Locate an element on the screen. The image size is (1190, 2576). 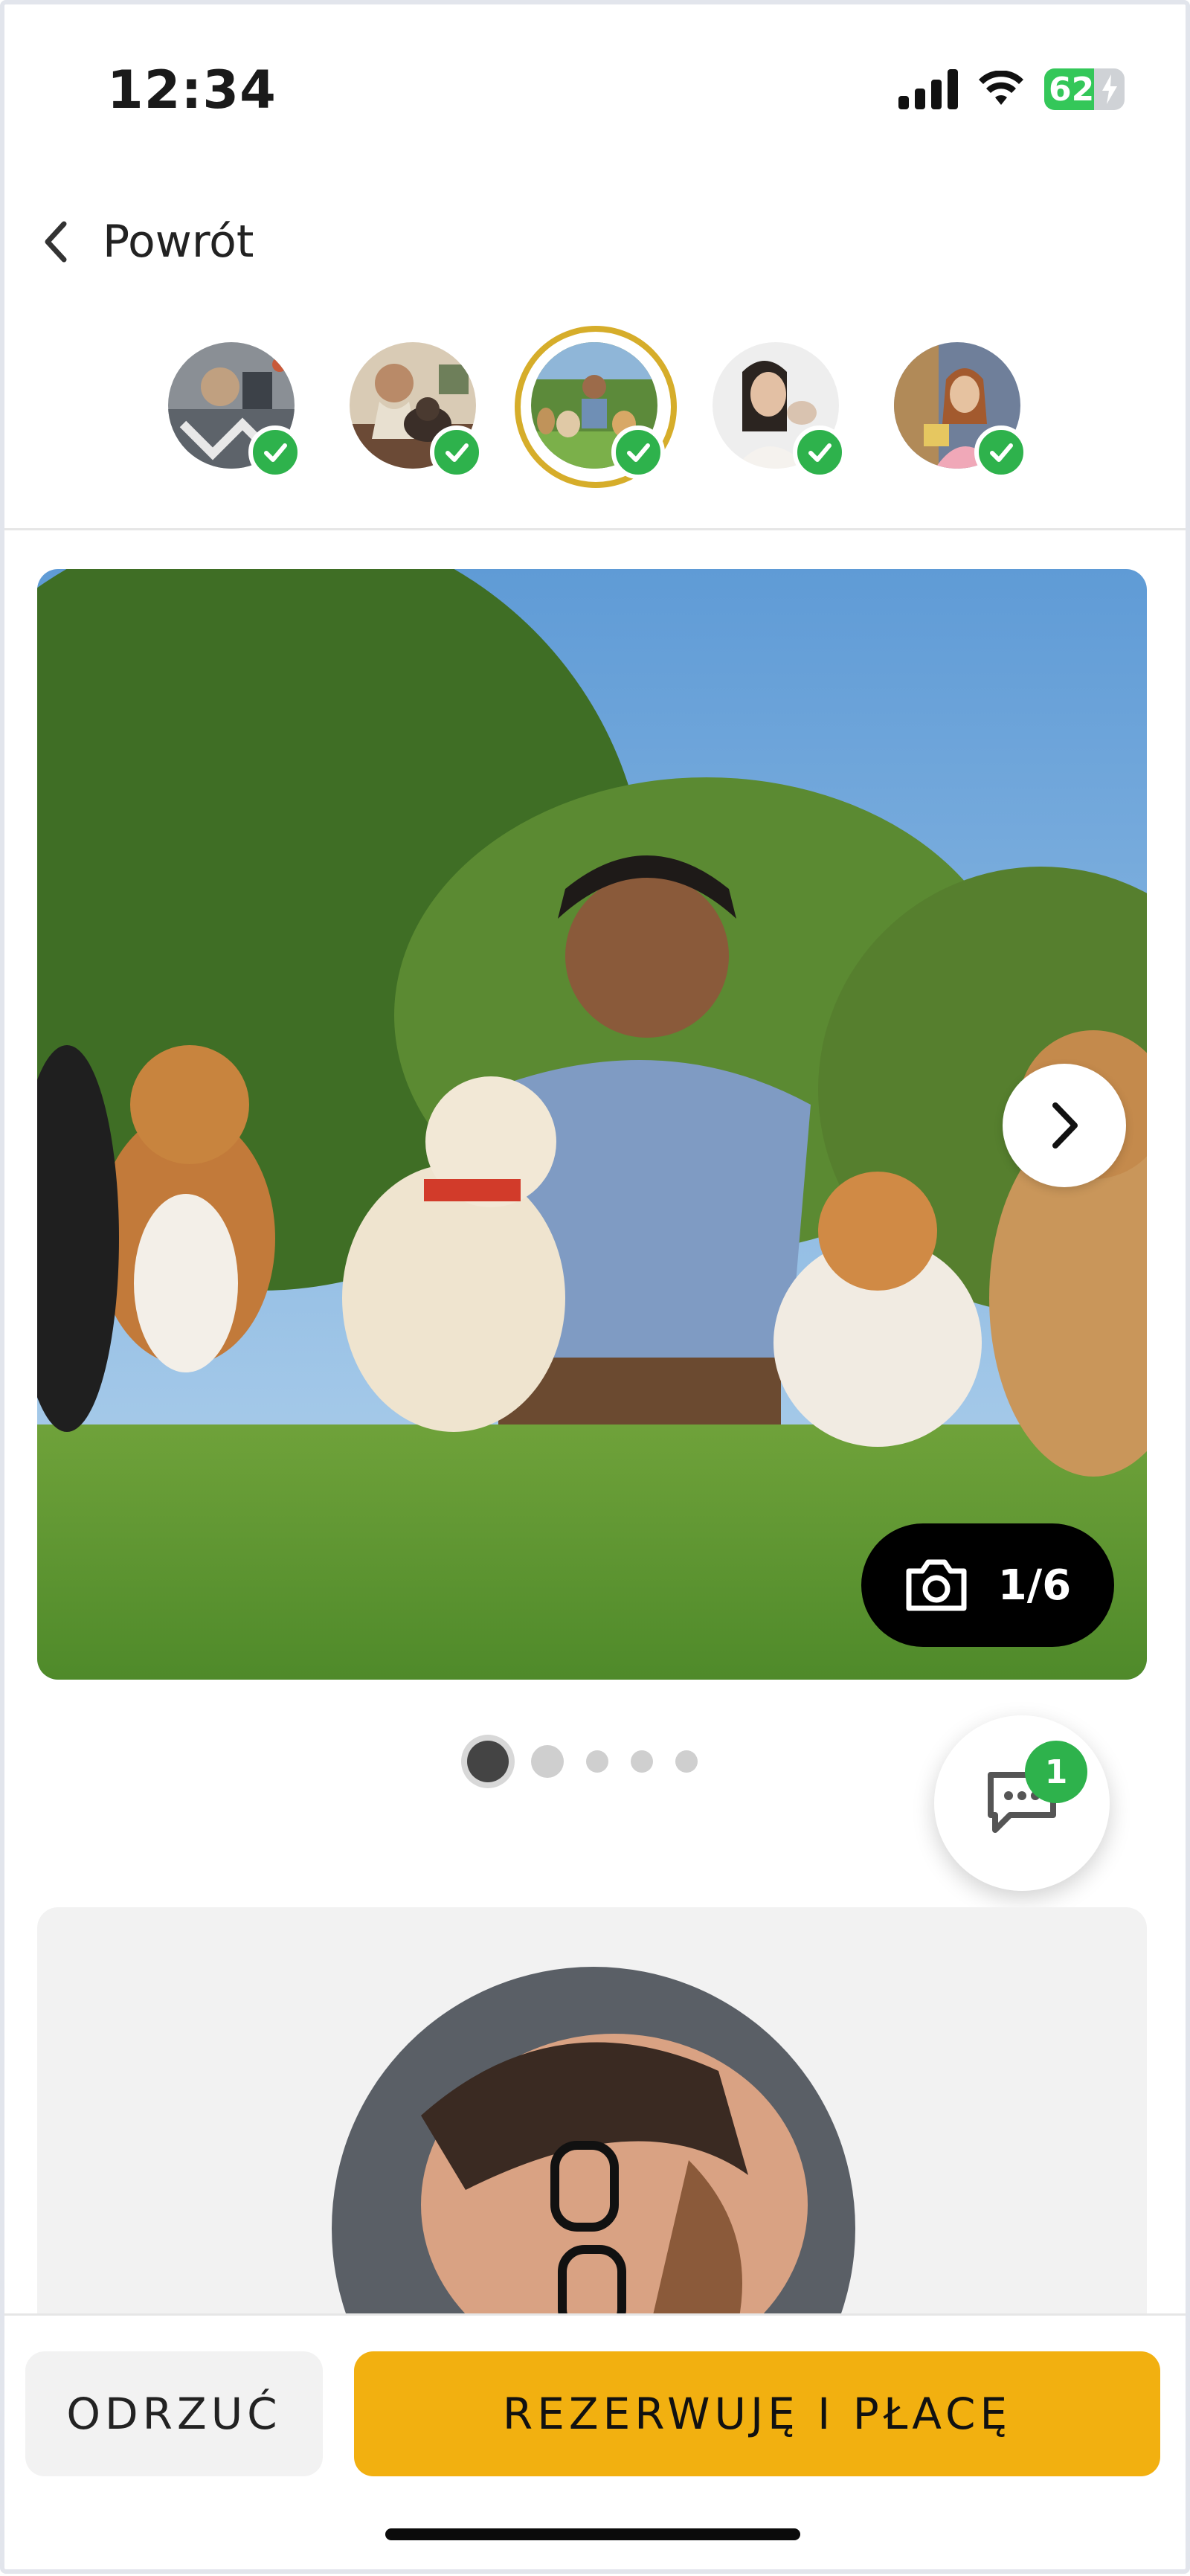
photo-counter-badge: 1/6 is located at coordinates (988, 1585).